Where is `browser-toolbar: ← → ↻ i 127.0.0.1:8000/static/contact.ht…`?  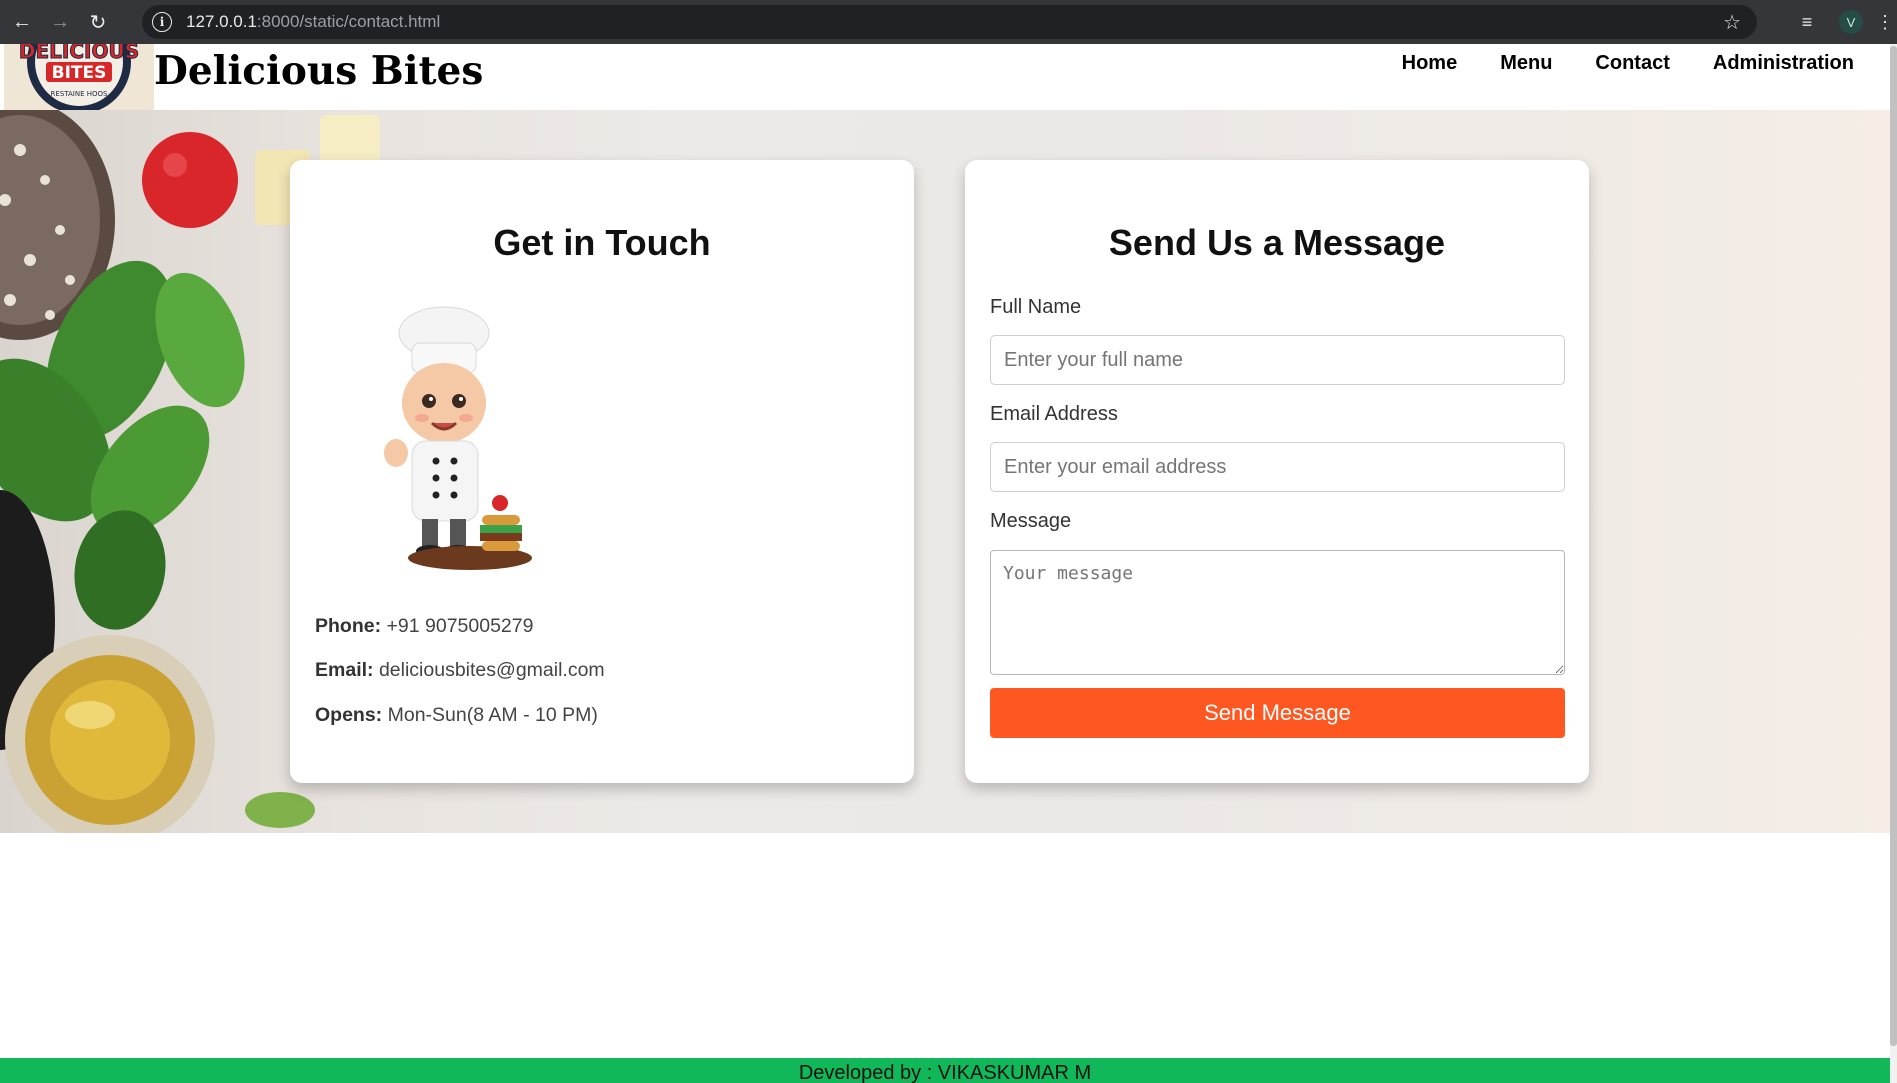 browser-toolbar: ← → ↻ i 127.0.0.1:8000/static/contact.ht… is located at coordinates (948, 22).